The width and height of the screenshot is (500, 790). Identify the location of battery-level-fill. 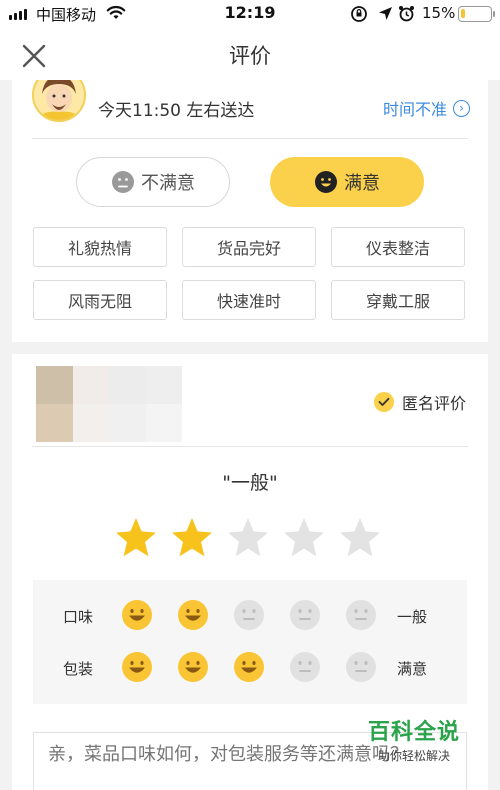
(463, 13).